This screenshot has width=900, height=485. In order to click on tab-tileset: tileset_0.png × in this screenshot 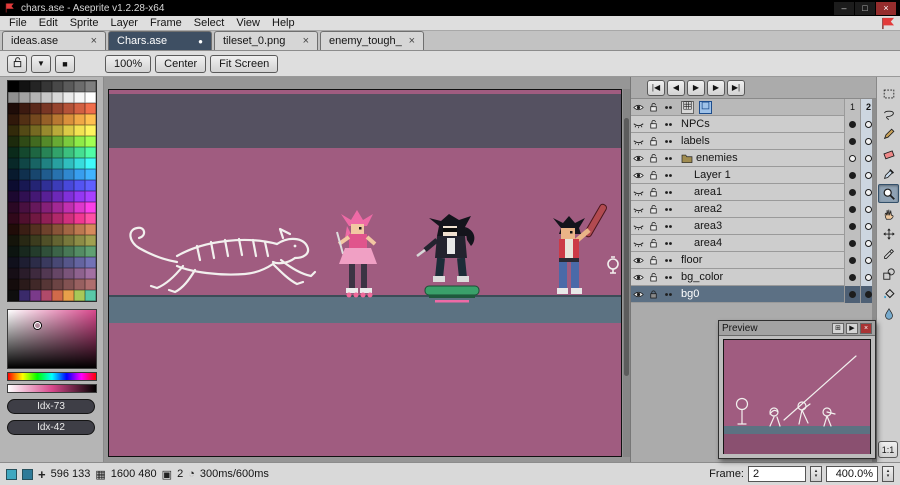, I will do `click(266, 40)`.